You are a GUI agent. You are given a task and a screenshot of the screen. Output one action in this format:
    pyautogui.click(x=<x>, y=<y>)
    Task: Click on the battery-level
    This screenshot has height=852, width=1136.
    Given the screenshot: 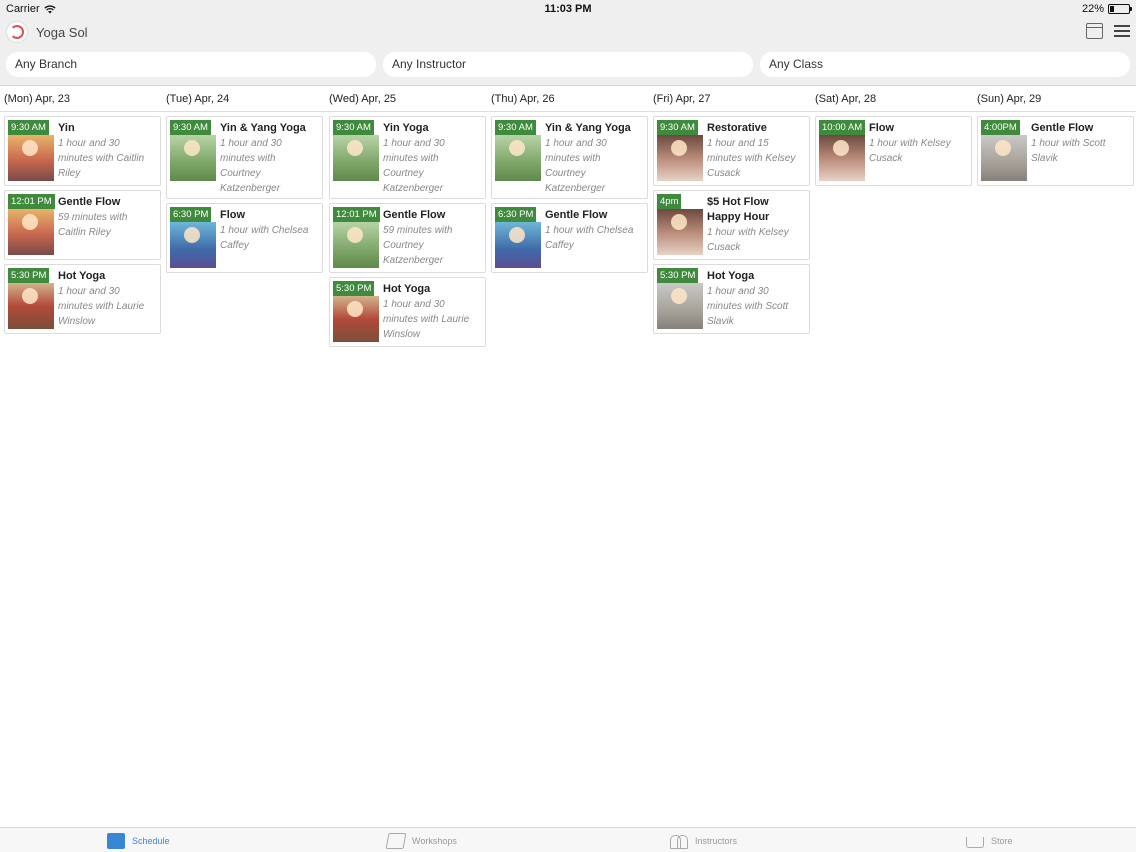 What is the action you would take?
    pyautogui.click(x=1112, y=9)
    